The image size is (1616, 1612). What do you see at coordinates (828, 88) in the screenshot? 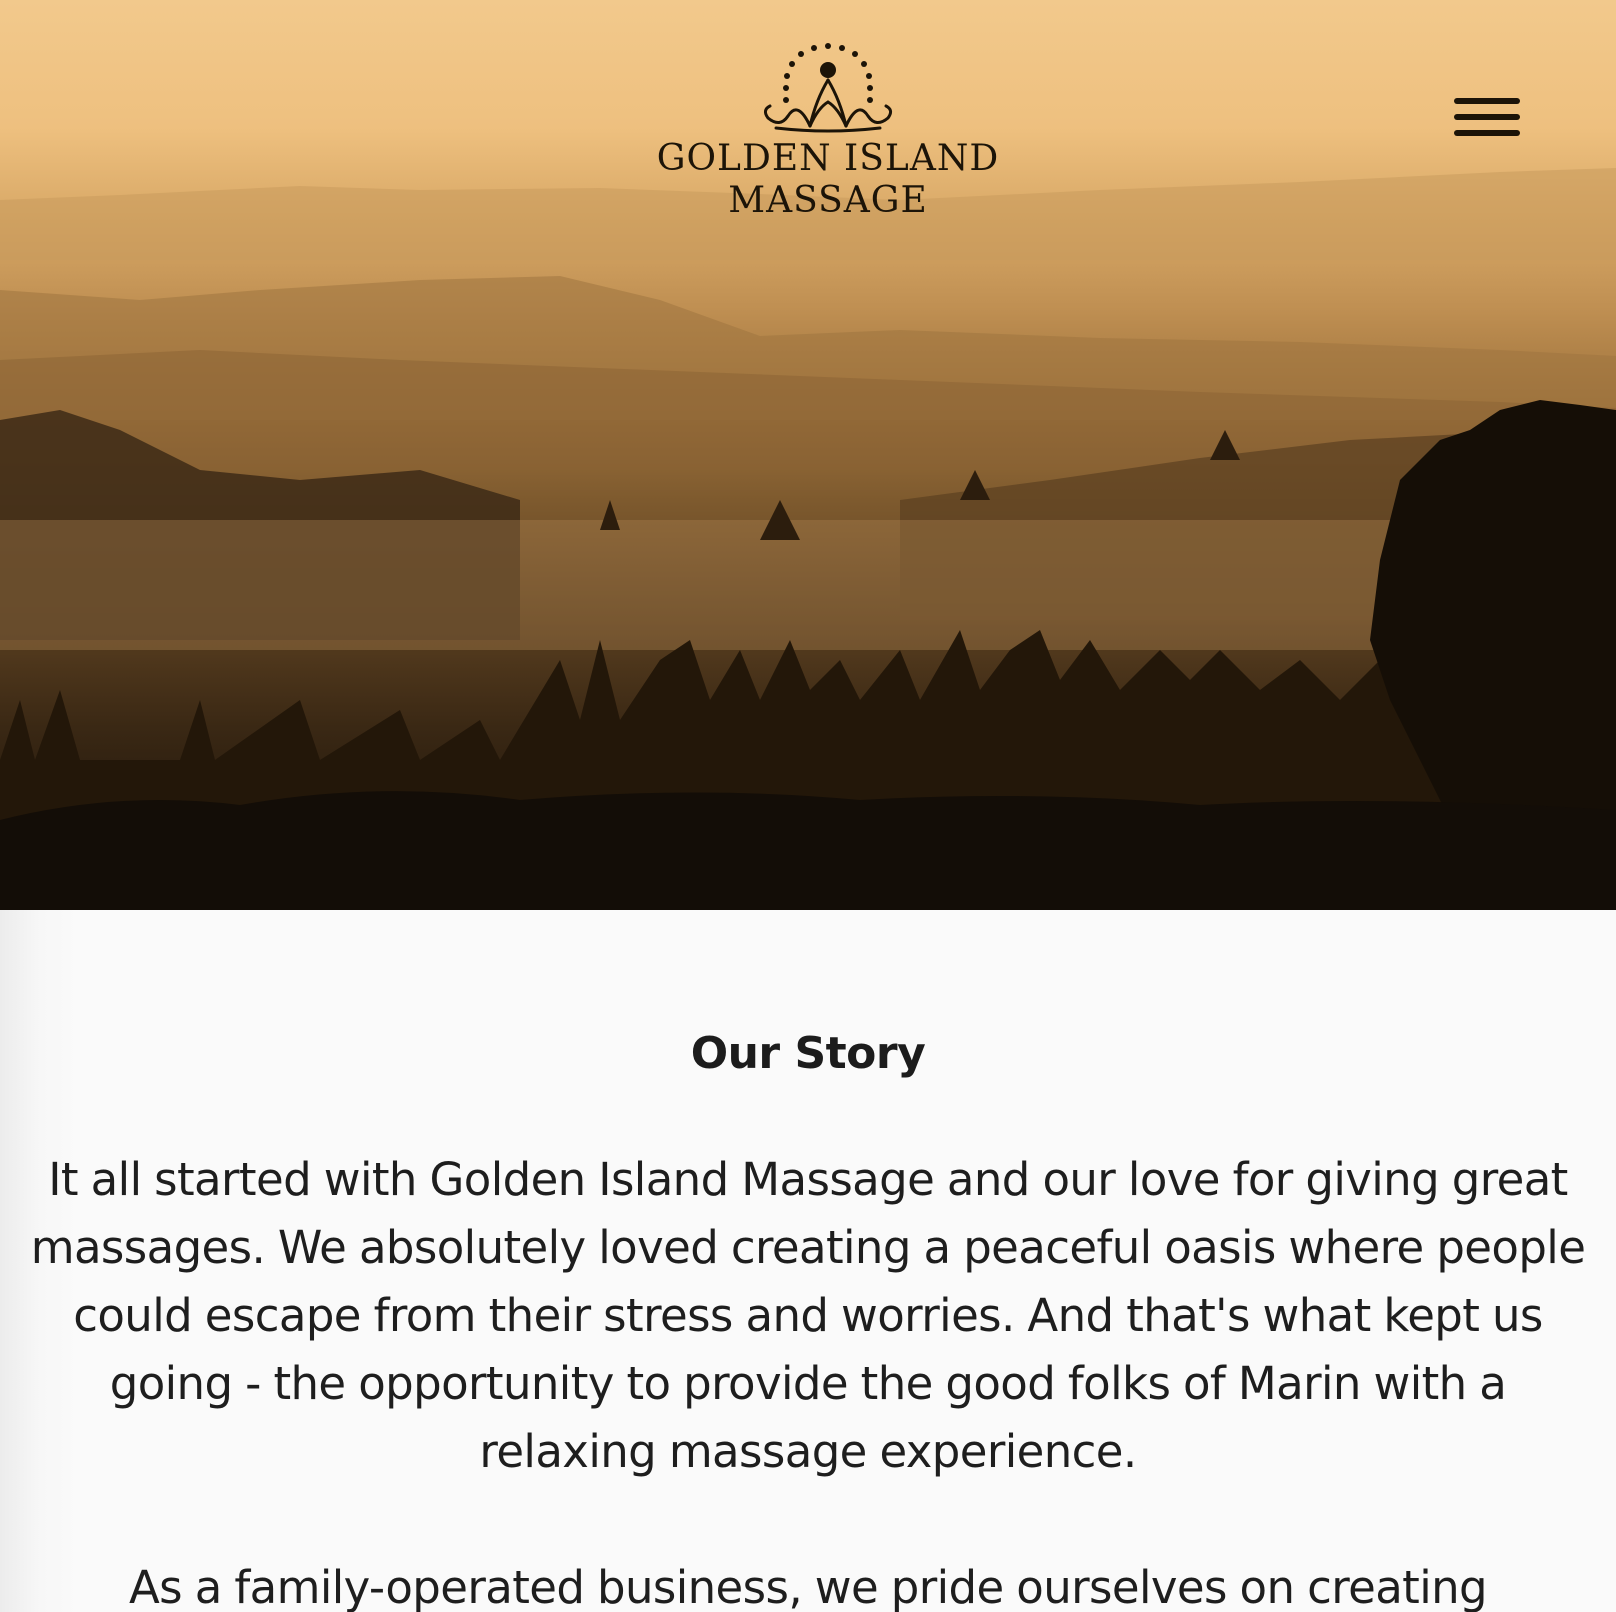
I see `lotus-sun-icon` at bounding box center [828, 88].